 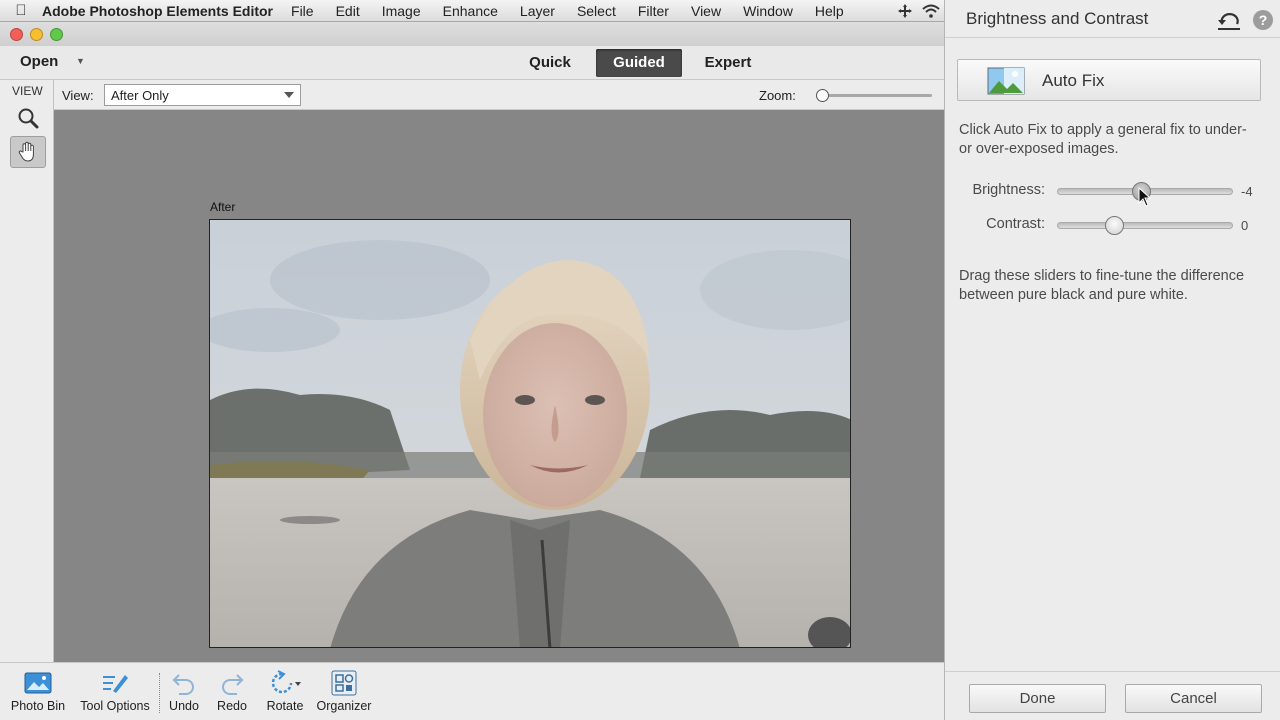 What do you see at coordinates (39, 61) in the screenshot?
I see `open-button: Open` at bounding box center [39, 61].